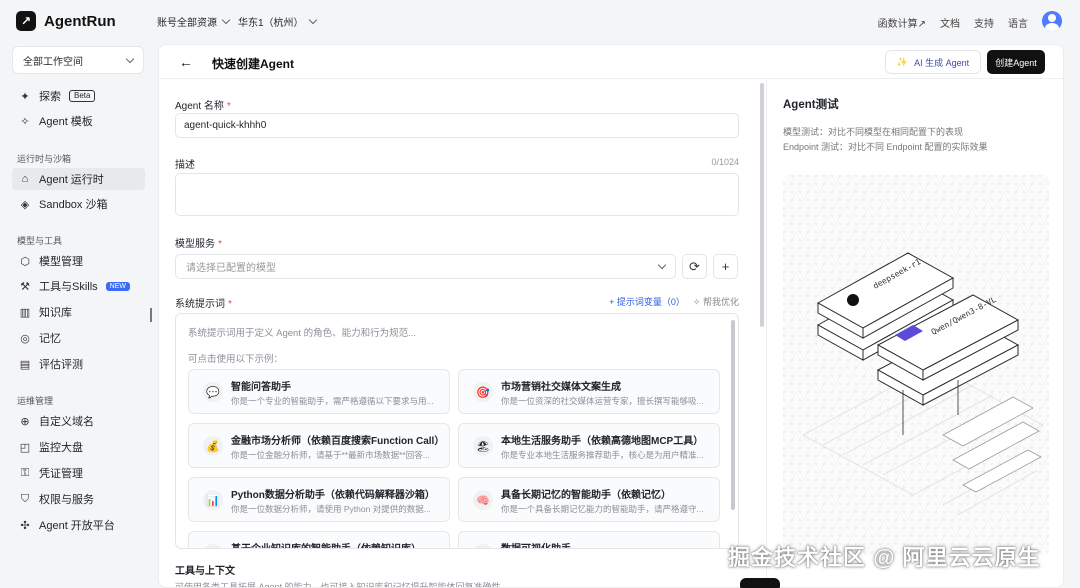 The image size is (1080, 588). Describe the element at coordinates (213, 446) in the screenshot. I see `money-bag-icon: 💰` at that location.